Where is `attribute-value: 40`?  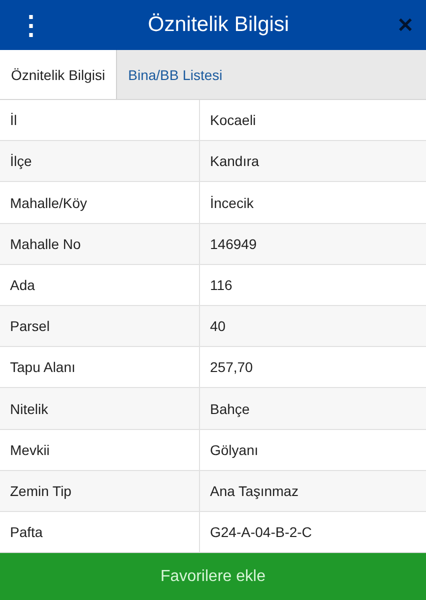
attribute-value: 40 is located at coordinates (218, 326).